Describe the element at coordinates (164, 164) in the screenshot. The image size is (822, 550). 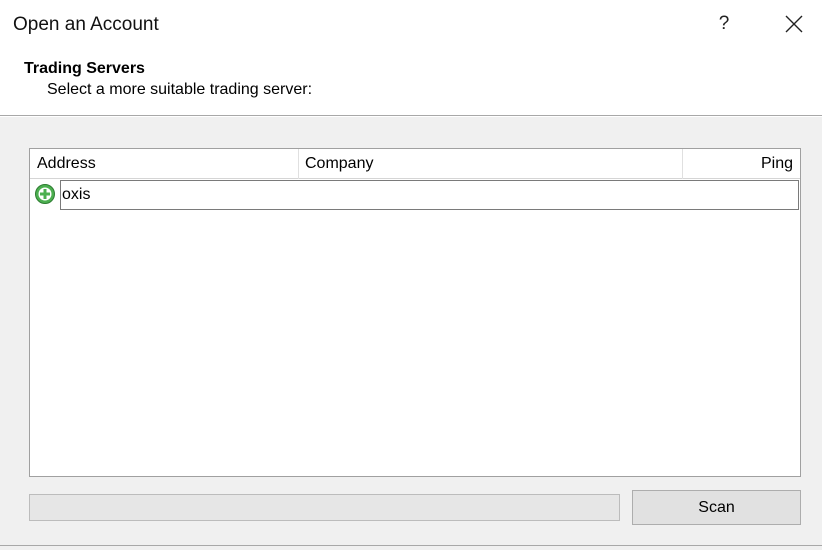
I see `column-header-address: Address` at that location.